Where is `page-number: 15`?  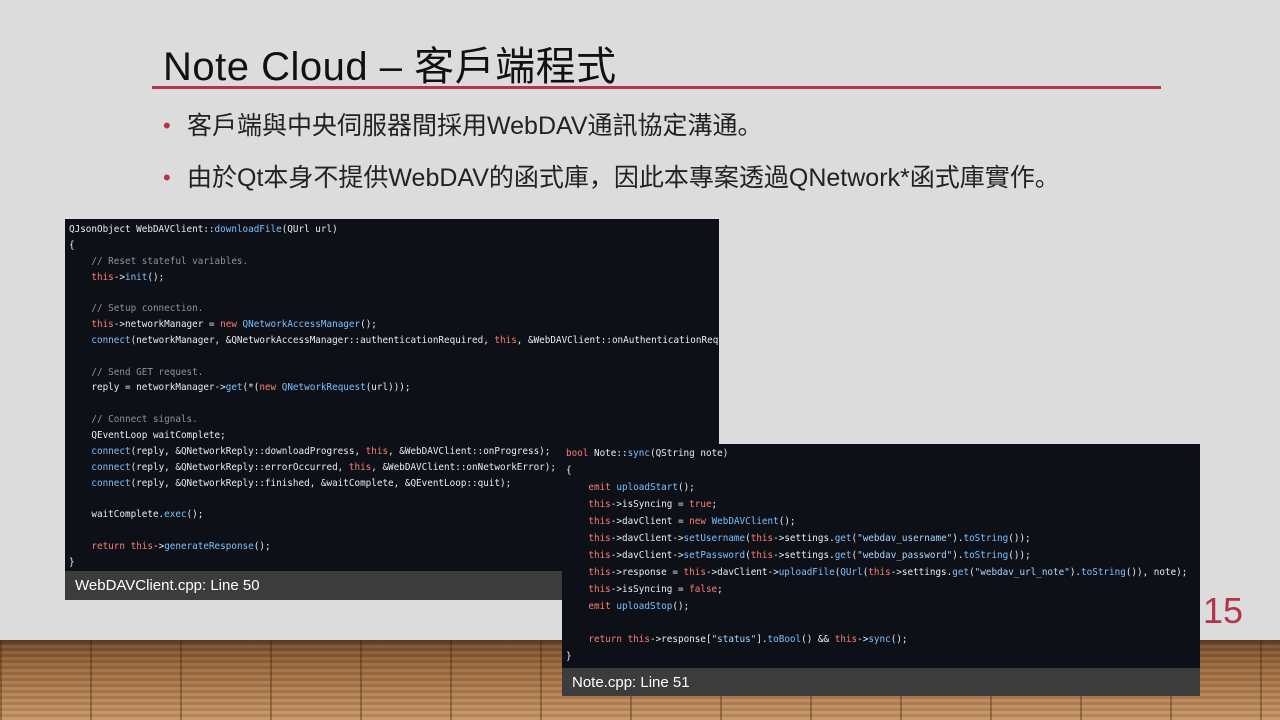
page-number: 15 is located at coordinates (1223, 610).